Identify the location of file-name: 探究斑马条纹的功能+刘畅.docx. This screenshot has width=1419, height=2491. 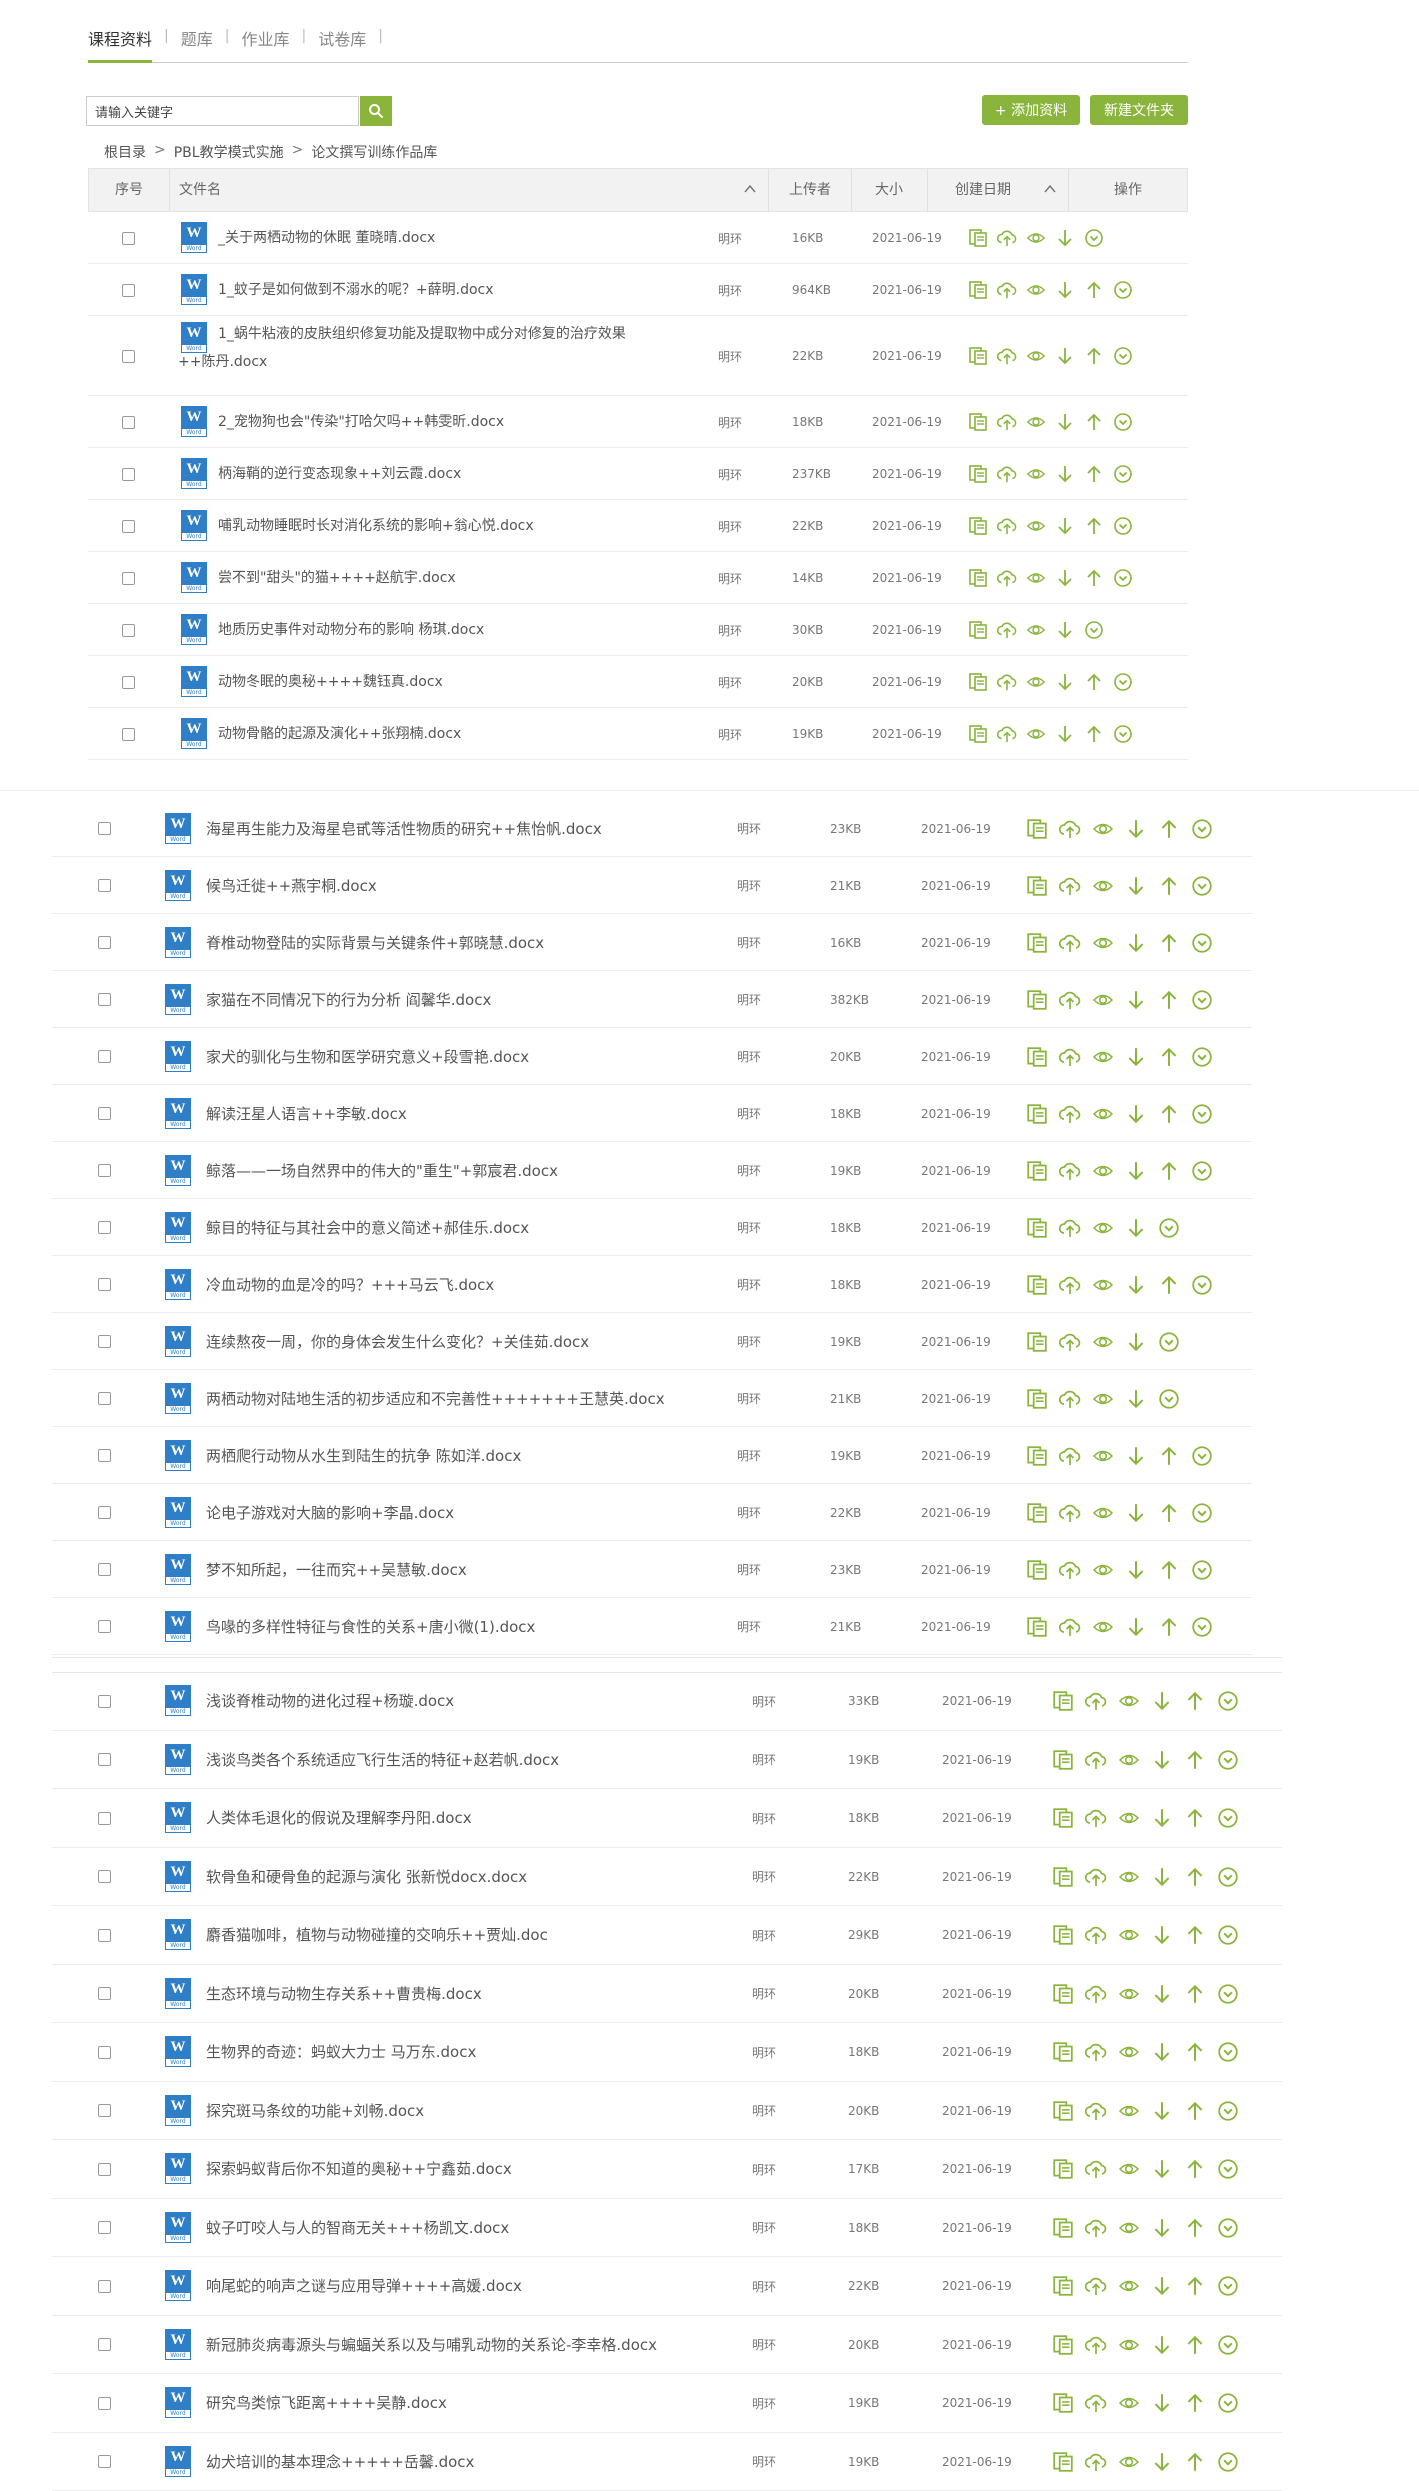
(315, 2111).